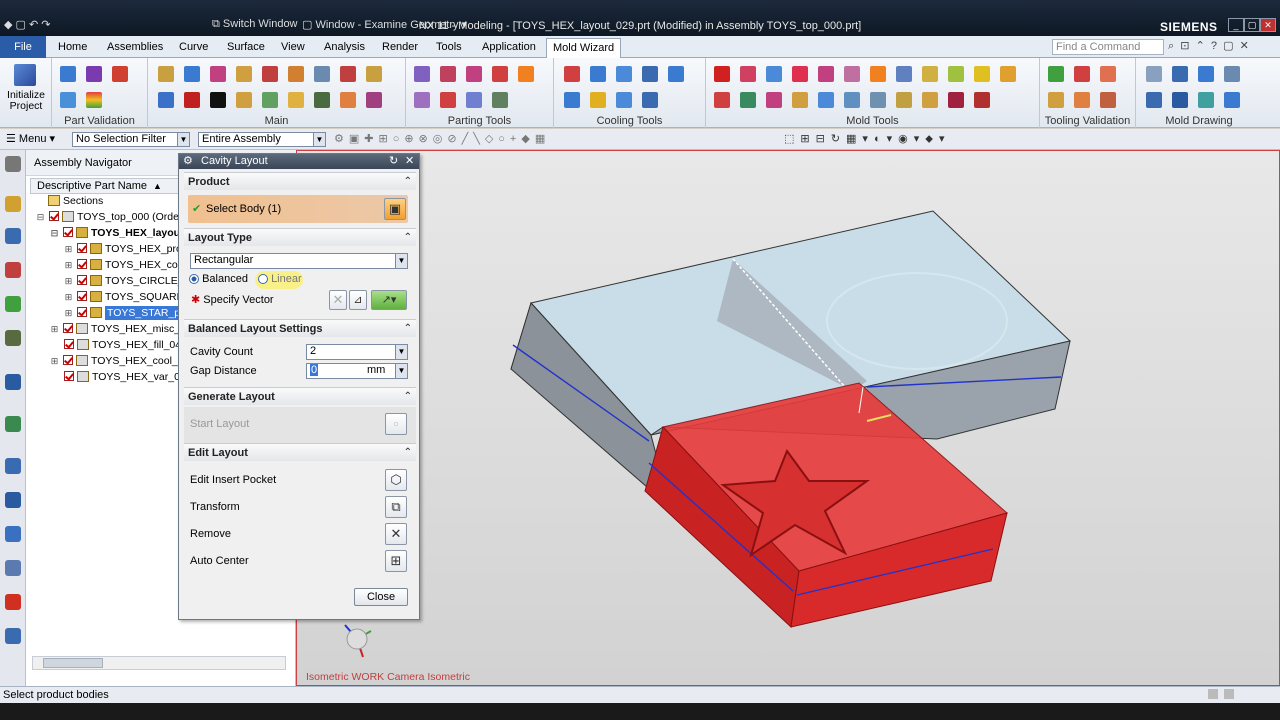 The height and width of the screenshot is (720, 1280). I want to click on layout-type-select: Rectangular ▼, so click(299, 261).